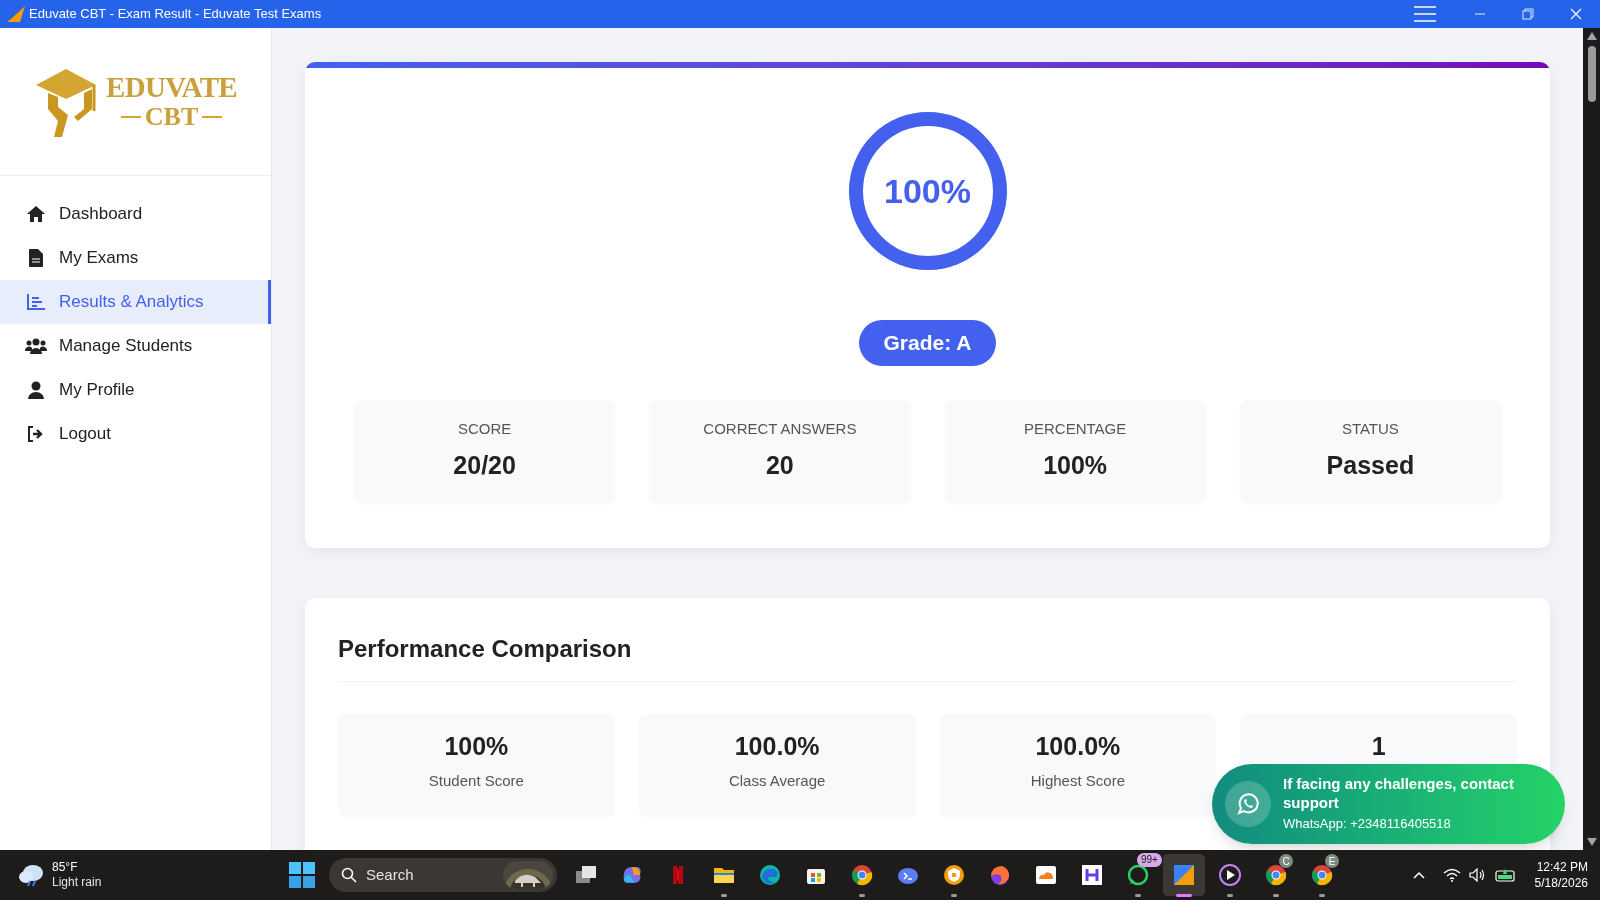  What do you see at coordinates (16, 14) in the screenshot?
I see `app-icon` at bounding box center [16, 14].